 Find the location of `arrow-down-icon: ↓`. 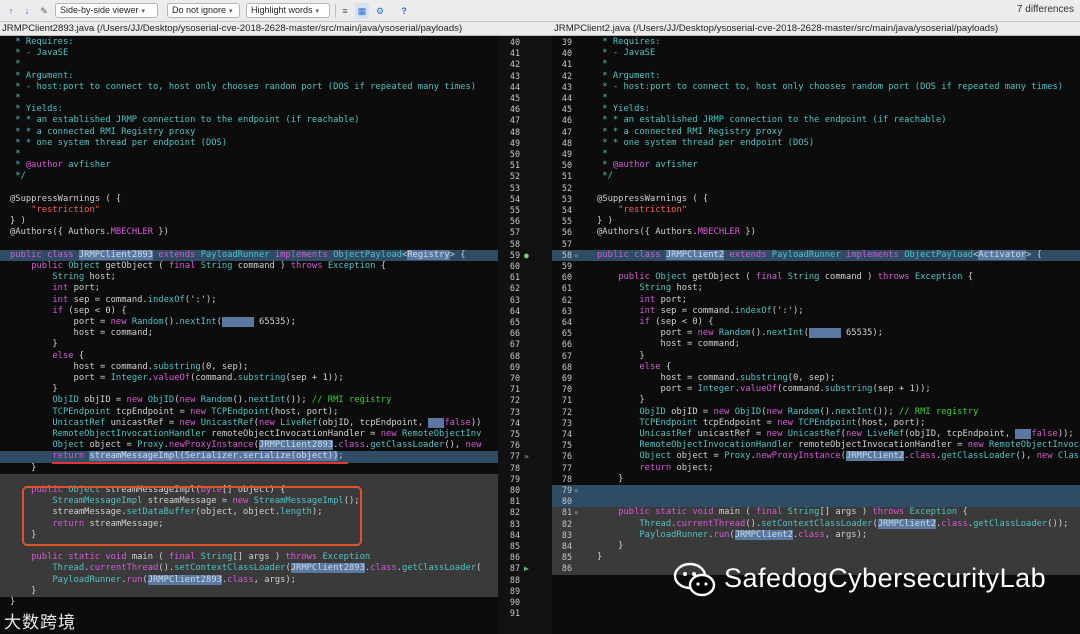

arrow-down-icon: ↓ is located at coordinates (27, 11).